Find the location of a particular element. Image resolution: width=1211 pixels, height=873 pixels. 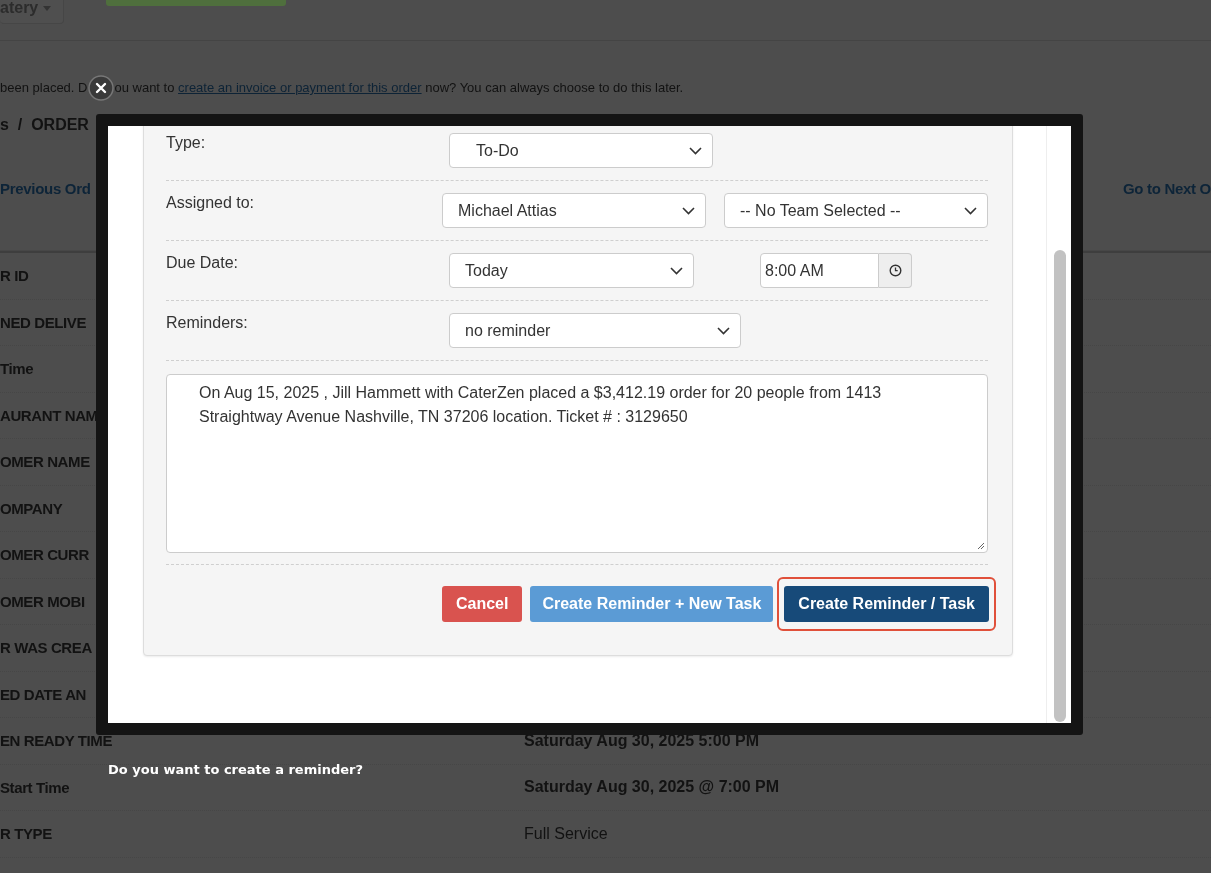

field-label: Due Date: is located at coordinates (203, 262).